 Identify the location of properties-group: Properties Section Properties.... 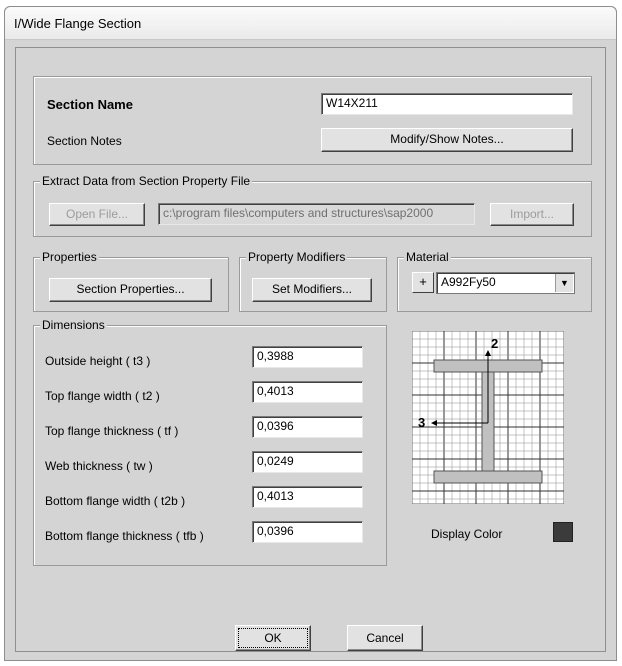
(131, 281).